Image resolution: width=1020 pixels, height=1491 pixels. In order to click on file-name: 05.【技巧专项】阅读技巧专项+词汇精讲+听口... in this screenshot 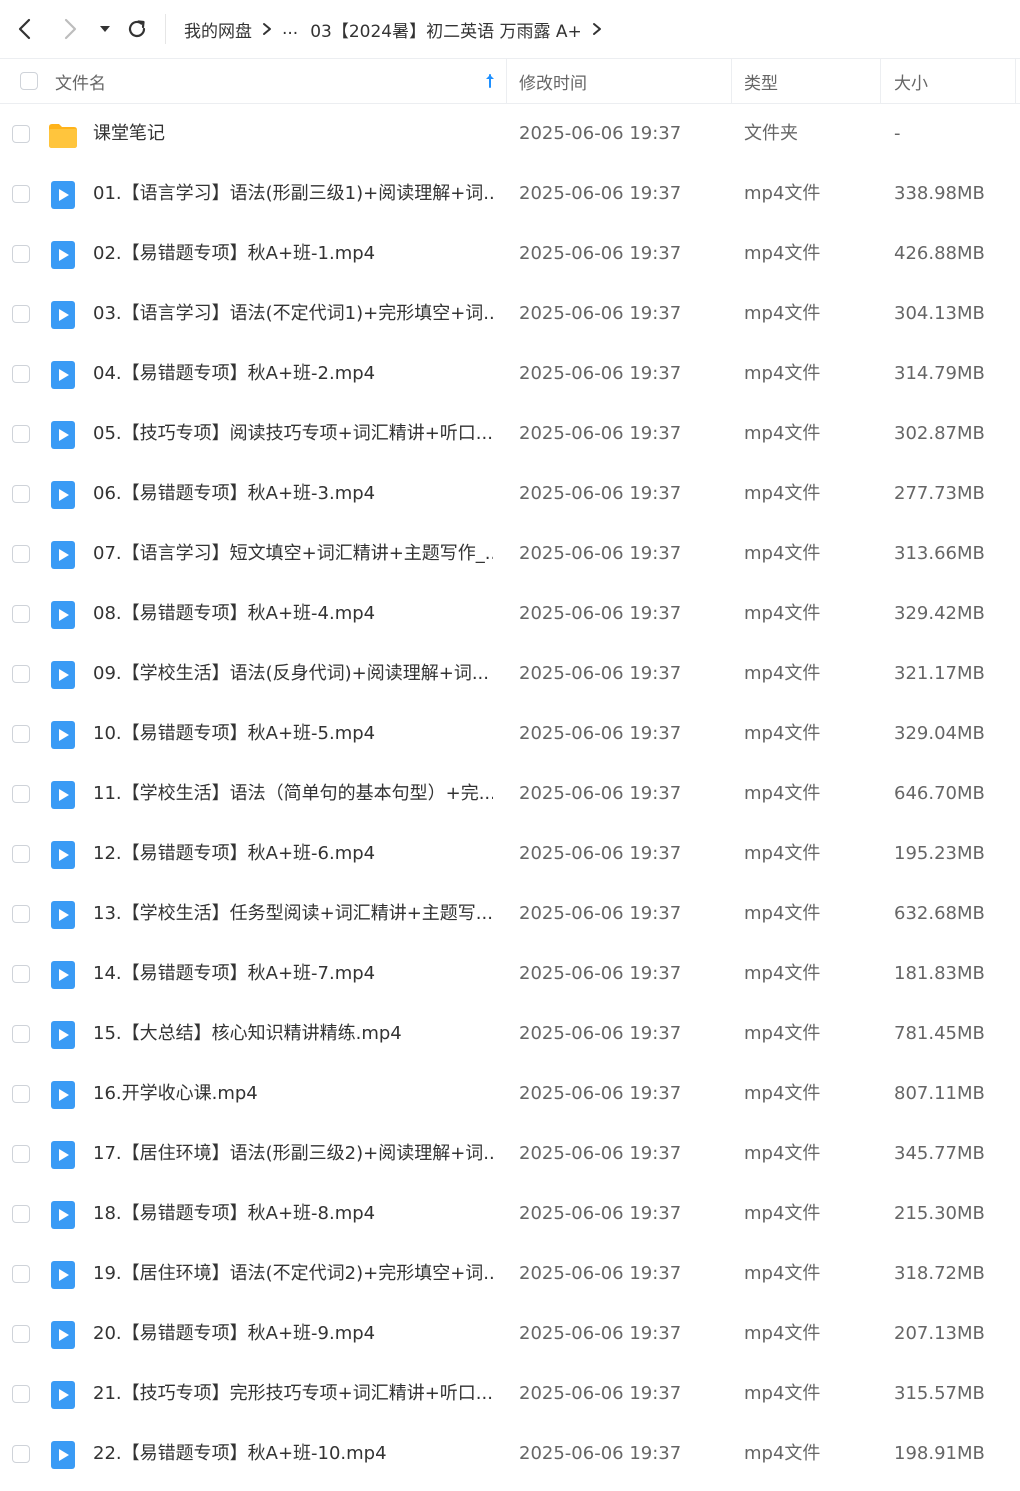, I will do `click(293, 434)`.